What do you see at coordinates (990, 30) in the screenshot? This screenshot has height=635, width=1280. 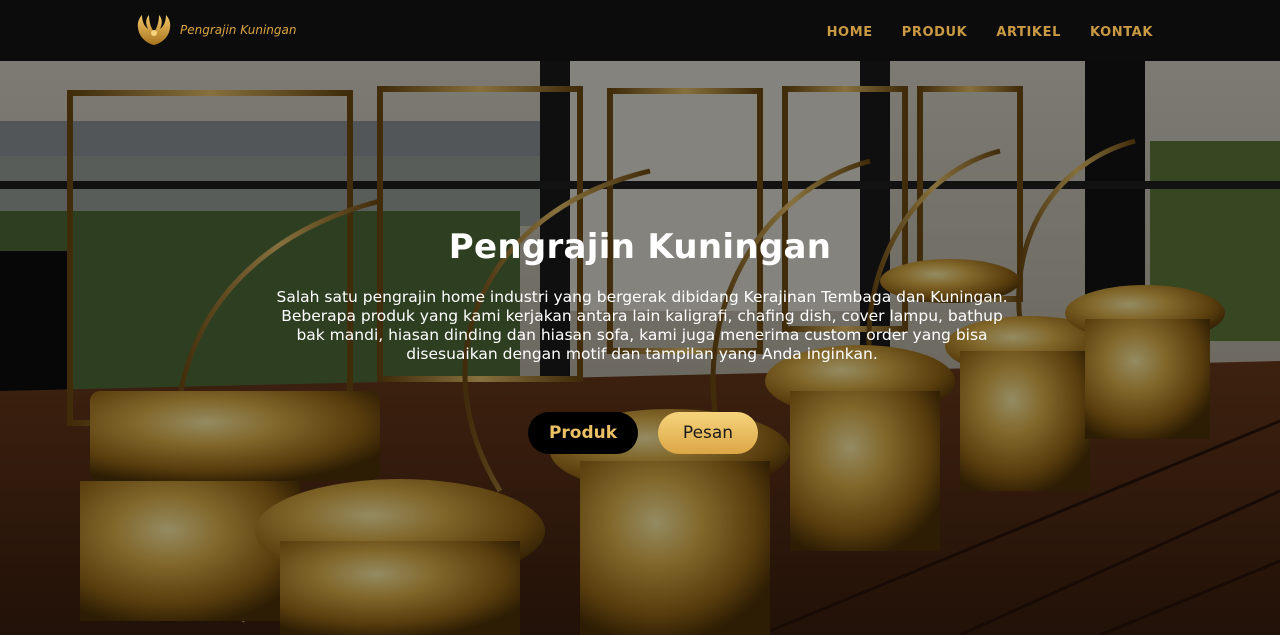 I see `main-nav: HOME PRODUK ARTIKEL KONTAK` at bounding box center [990, 30].